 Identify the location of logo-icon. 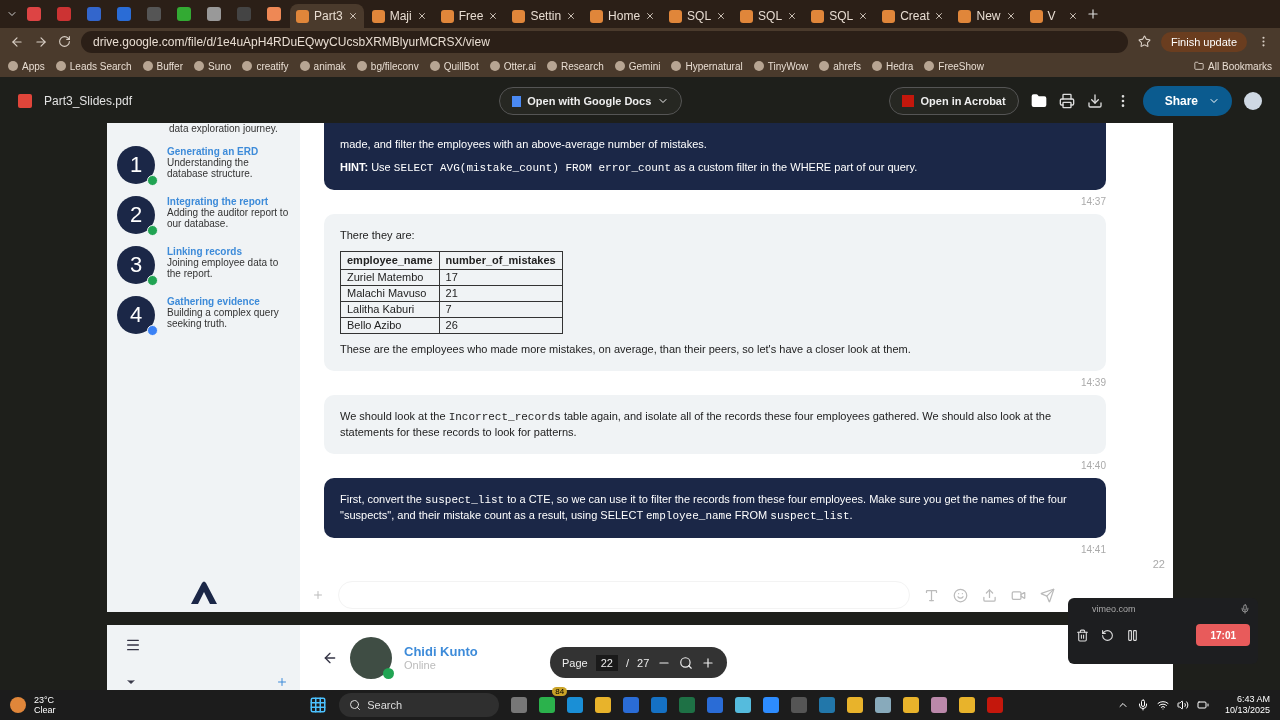
(203, 593).